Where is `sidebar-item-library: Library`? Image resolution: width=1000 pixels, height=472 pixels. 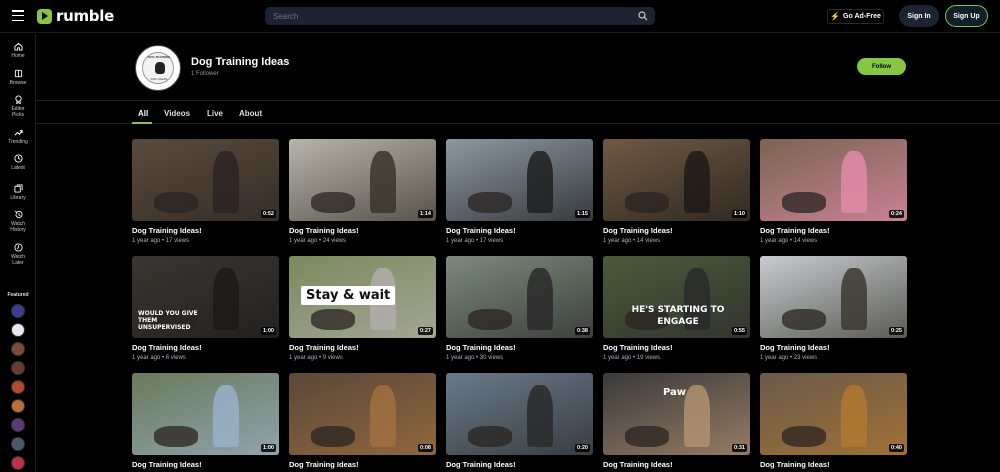
sidebar-item-library: Library is located at coordinates (18, 192).